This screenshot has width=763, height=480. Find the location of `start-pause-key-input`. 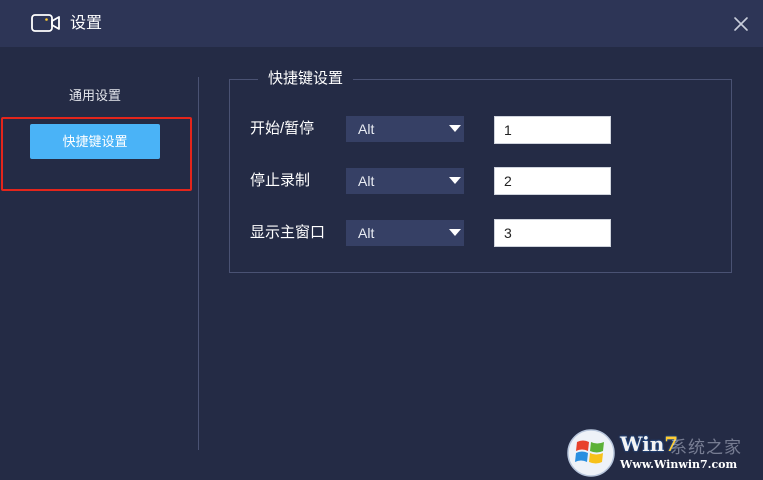

start-pause-key-input is located at coordinates (552, 130).